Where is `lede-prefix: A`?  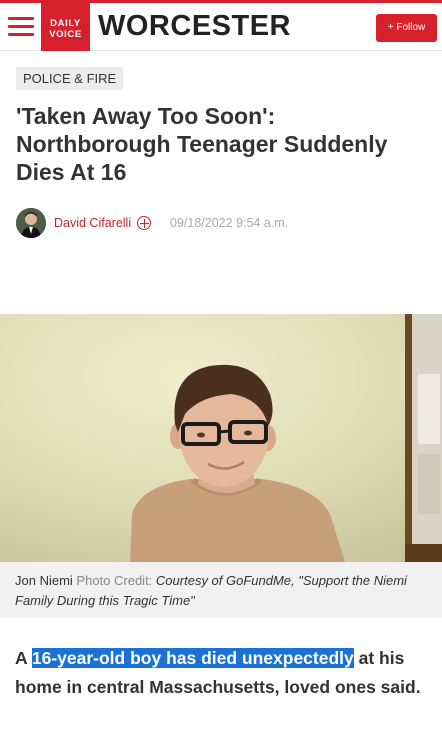 lede-prefix: A is located at coordinates (23, 658).